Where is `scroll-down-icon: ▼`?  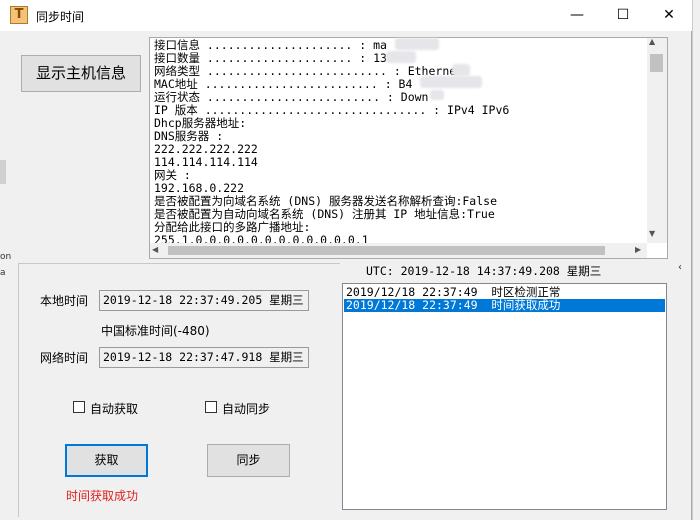
scroll-down-icon: ▼ is located at coordinates (652, 233).